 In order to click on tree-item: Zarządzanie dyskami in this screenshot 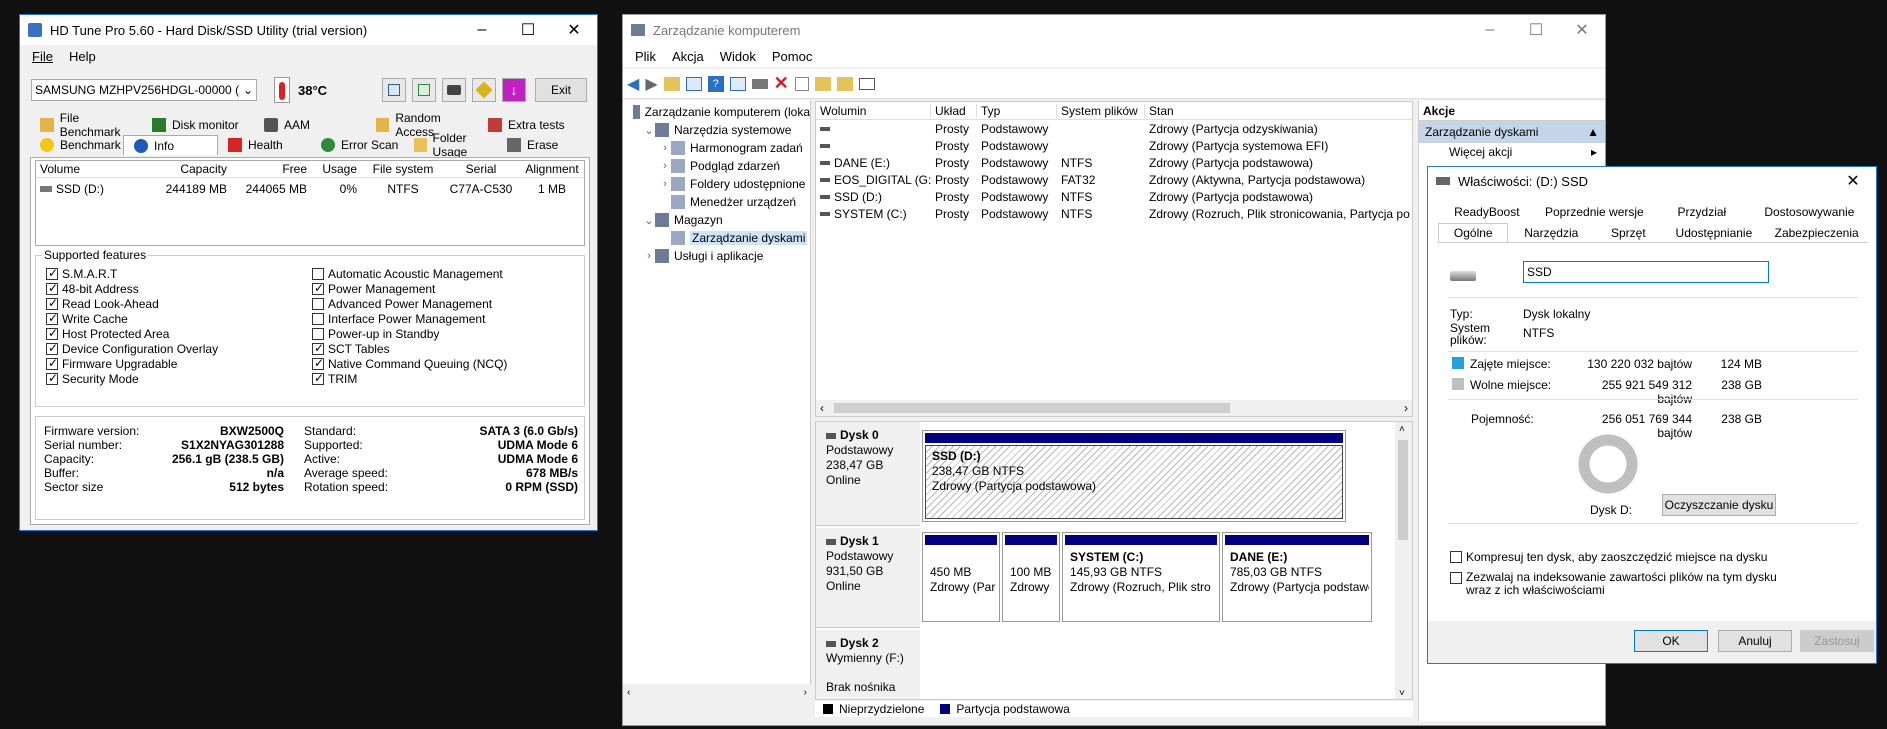, I will do `click(716, 238)`.